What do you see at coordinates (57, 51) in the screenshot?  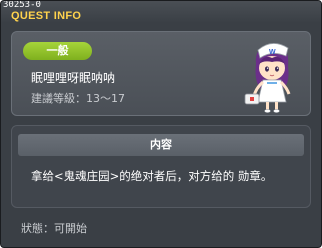 I see `quest-type-badge: 一般` at bounding box center [57, 51].